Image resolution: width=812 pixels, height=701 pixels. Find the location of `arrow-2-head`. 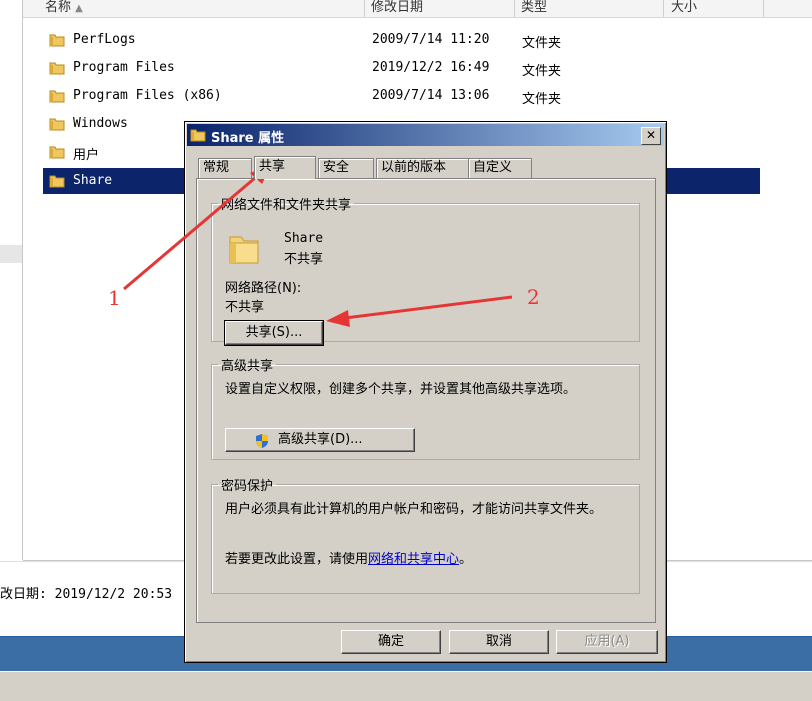

arrow-2-head is located at coordinates (338, 318).